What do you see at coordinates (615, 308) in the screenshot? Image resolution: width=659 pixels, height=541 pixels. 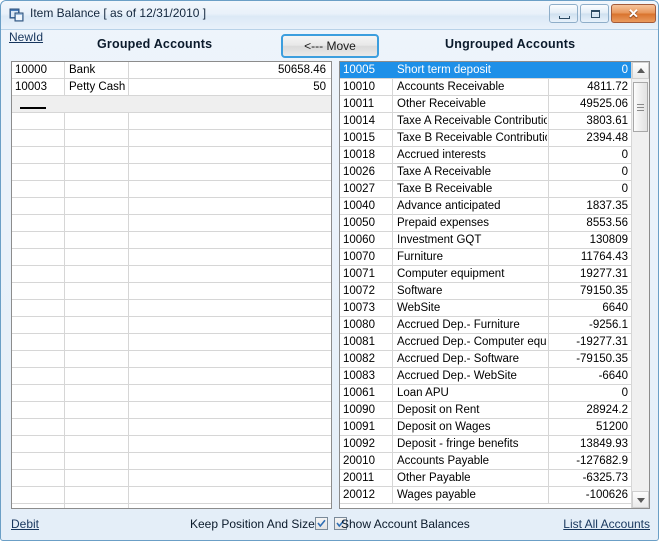 I see `cell-account-balance: 6640` at bounding box center [615, 308].